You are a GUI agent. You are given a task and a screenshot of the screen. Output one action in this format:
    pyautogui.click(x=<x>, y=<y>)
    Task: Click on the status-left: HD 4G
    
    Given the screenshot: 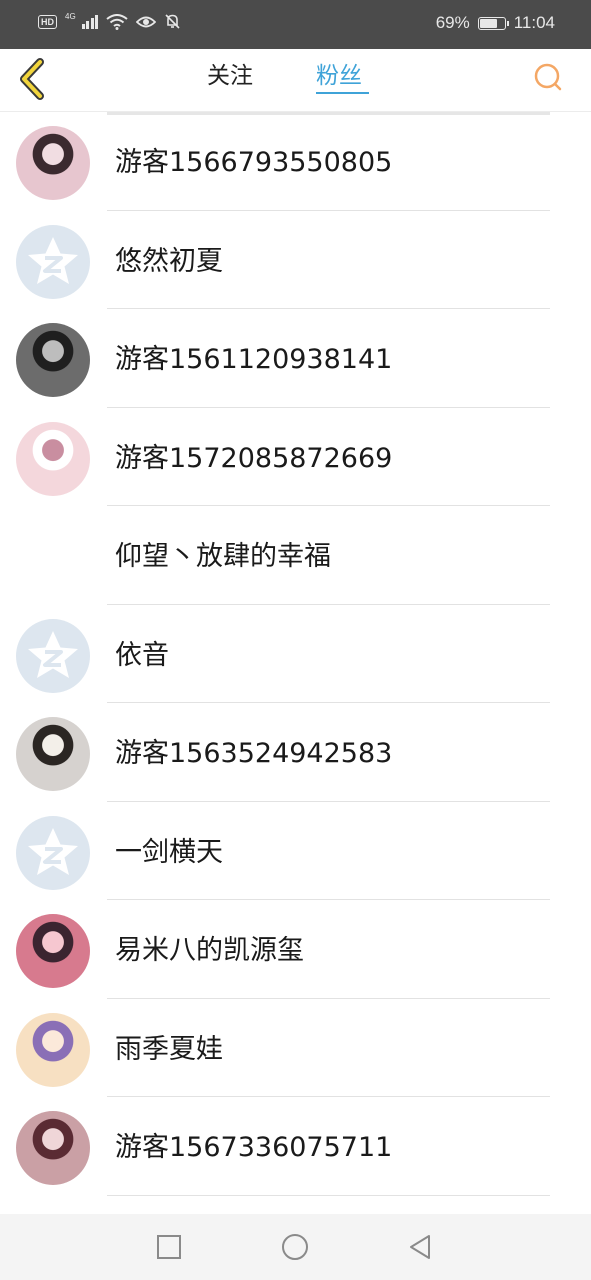 What is the action you would take?
    pyautogui.click(x=109, y=21)
    